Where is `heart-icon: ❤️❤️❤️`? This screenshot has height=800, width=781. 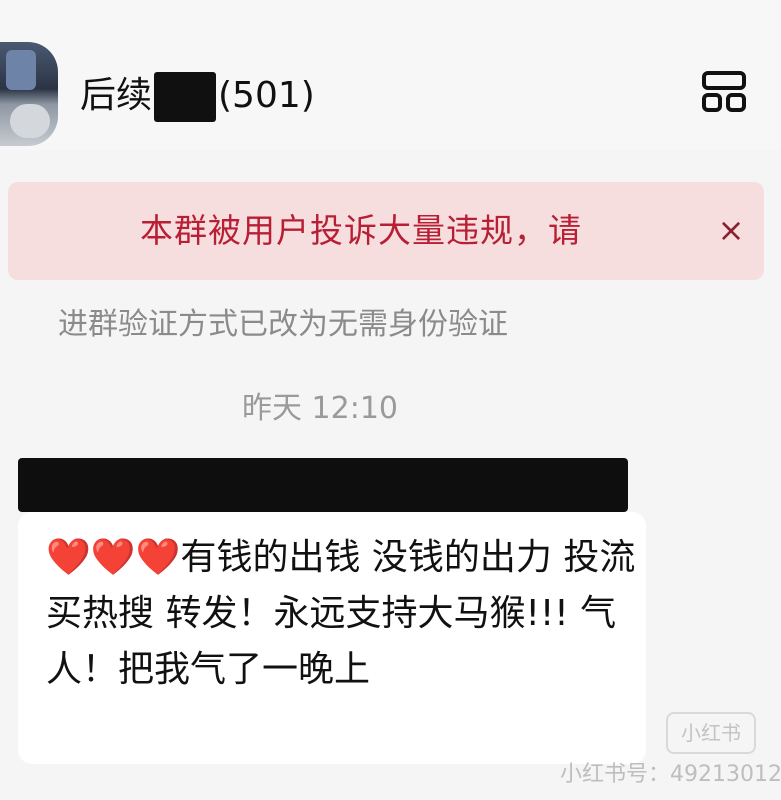
heart-icon: ❤️❤️❤️ is located at coordinates (113, 557).